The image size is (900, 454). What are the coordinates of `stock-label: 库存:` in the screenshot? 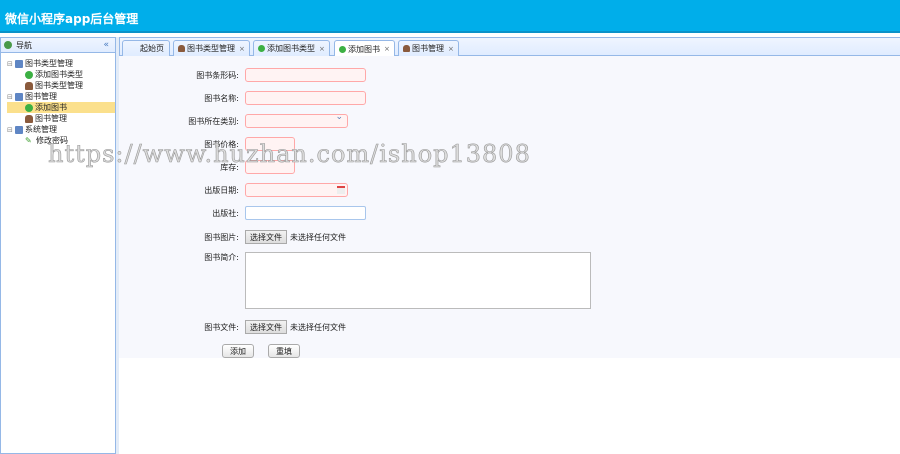 It's located at (229, 167).